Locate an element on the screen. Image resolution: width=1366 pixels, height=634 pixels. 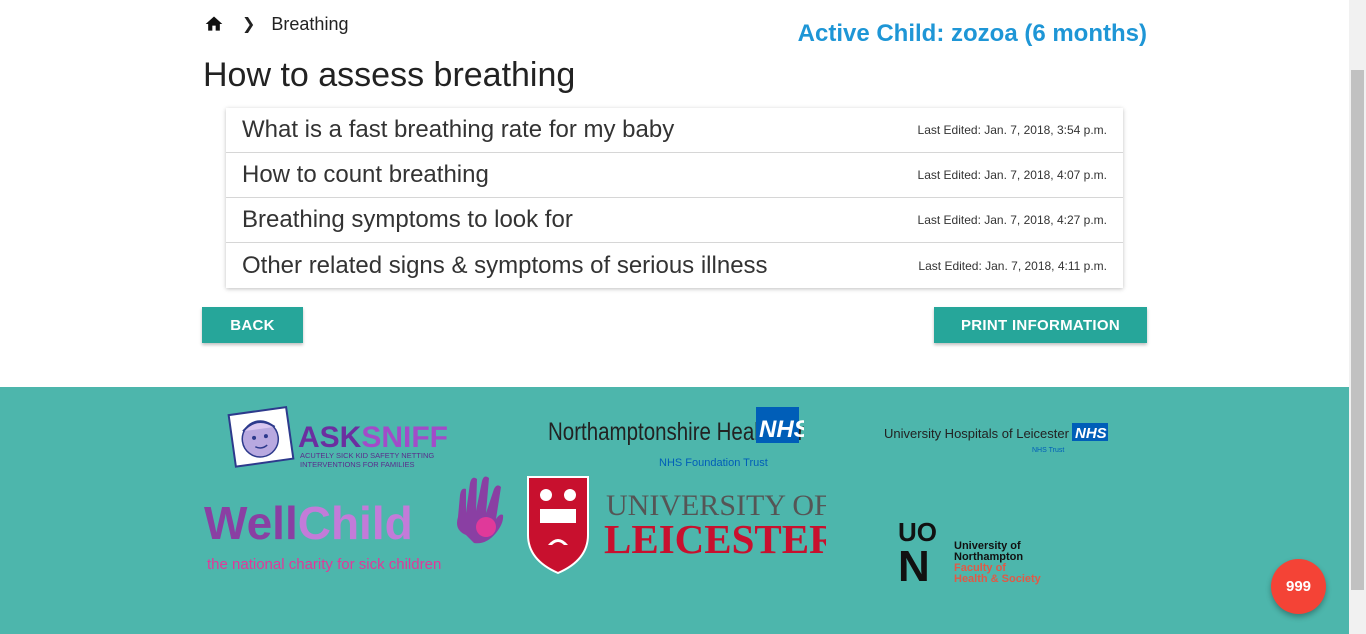
svg-text: N is located at coordinates (914, 563).